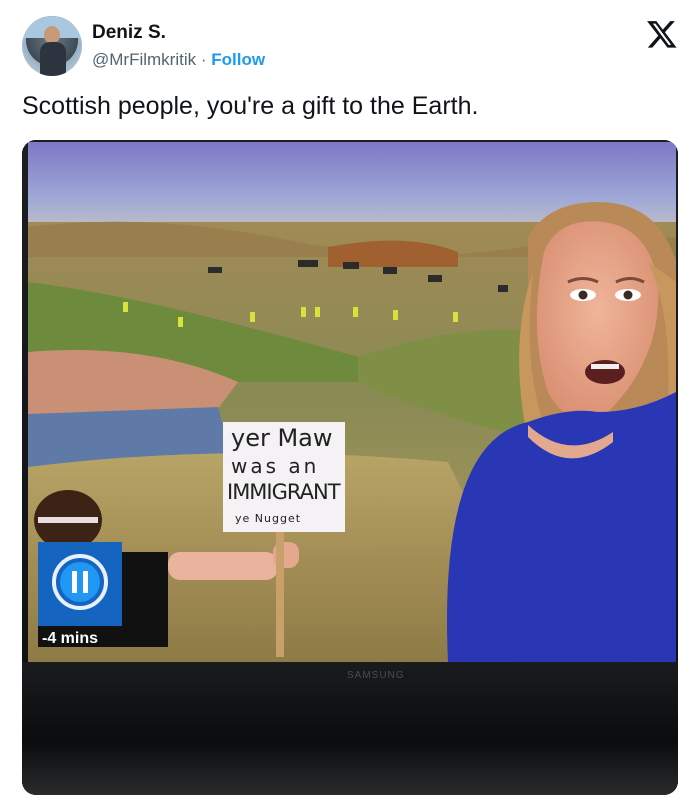 Image resolution: width=700 pixels, height=800 pixels. What do you see at coordinates (352, 47) in the screenshot?
I see `tweet-header: Deniz S. @MrFilmkritik · Follow` at bounding box center [352, 47].